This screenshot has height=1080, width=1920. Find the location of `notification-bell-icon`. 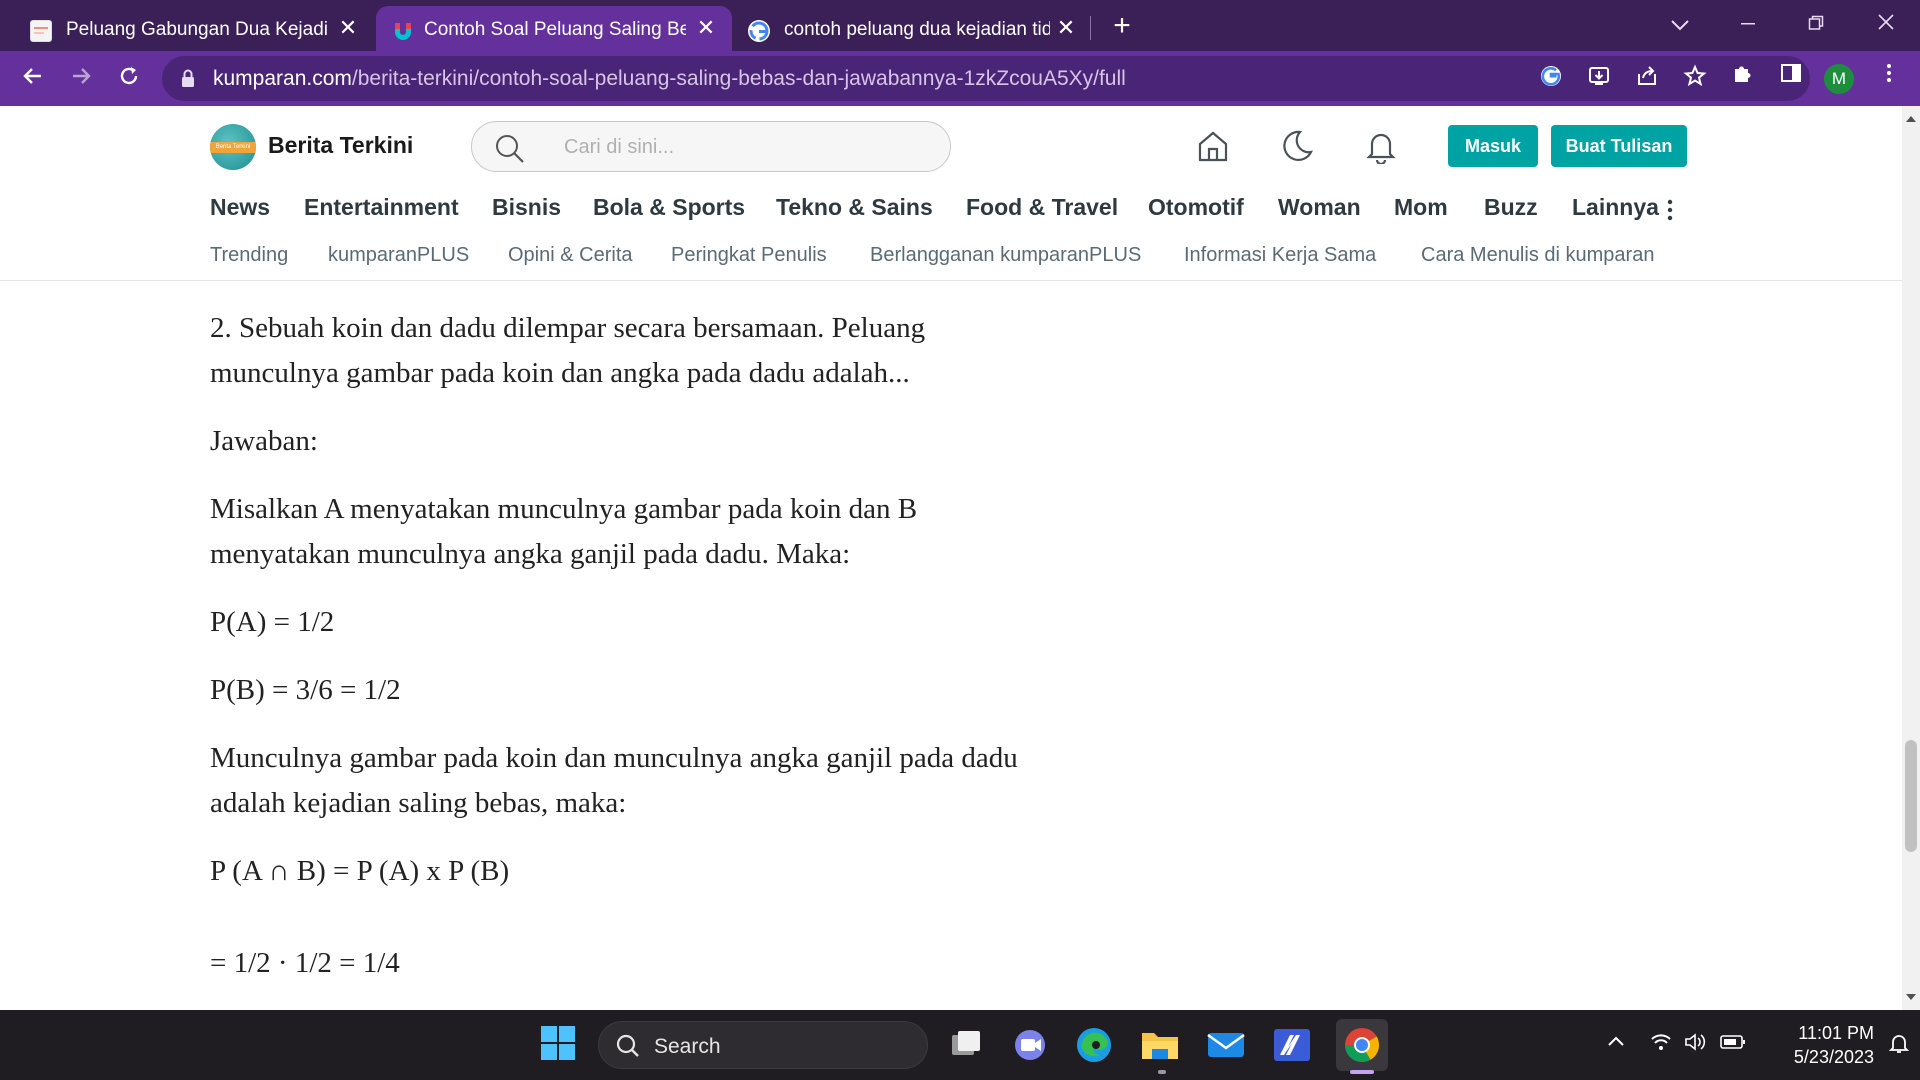

notification-bell-icon is located at coordinates (1383, 148).